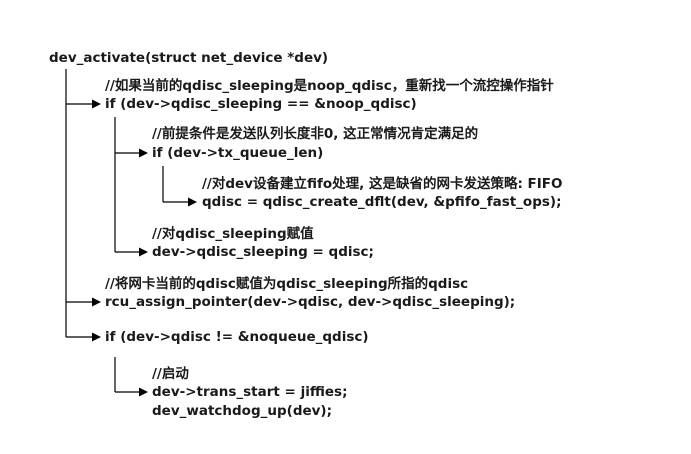 This screenshot has height=454, width=691. Describe the element at coordinates (238, 153) in the screenshot. I see `if-tx-queue-len: if (dev->tx_queue_len)` at that location.